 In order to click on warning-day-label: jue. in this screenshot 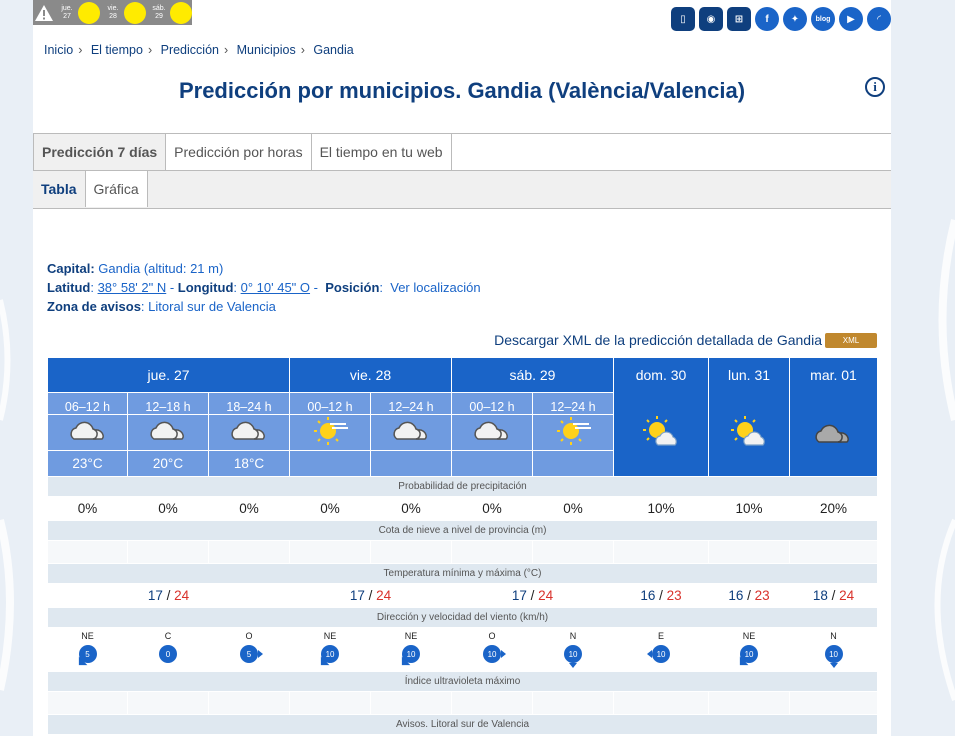, I will do `click(67, 8)`.